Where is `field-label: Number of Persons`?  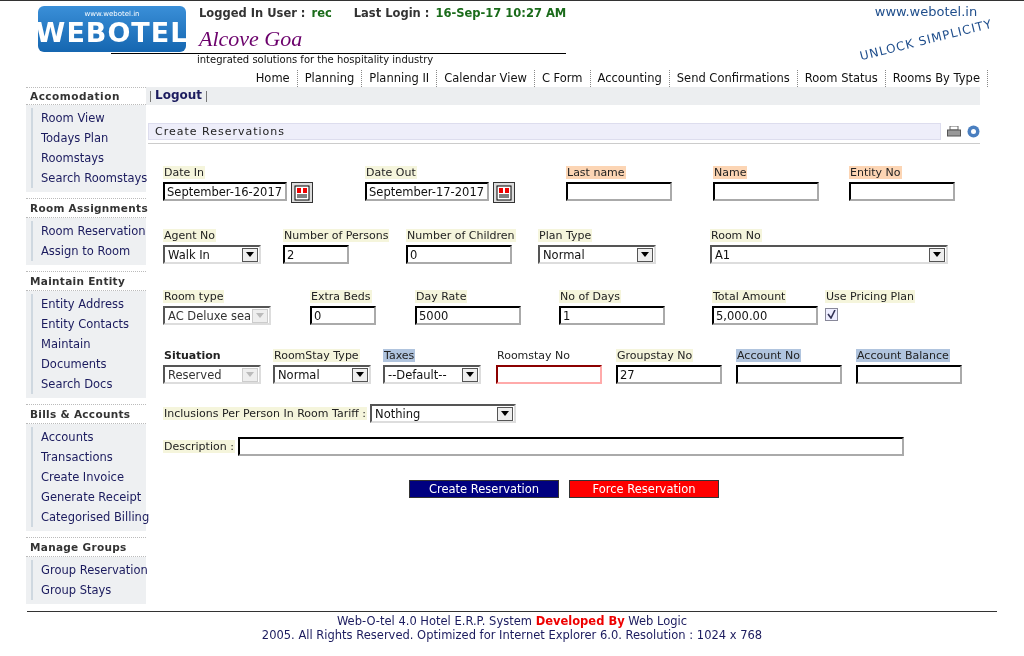 field-label: Number of Persons is located at coordinates (336, 235).